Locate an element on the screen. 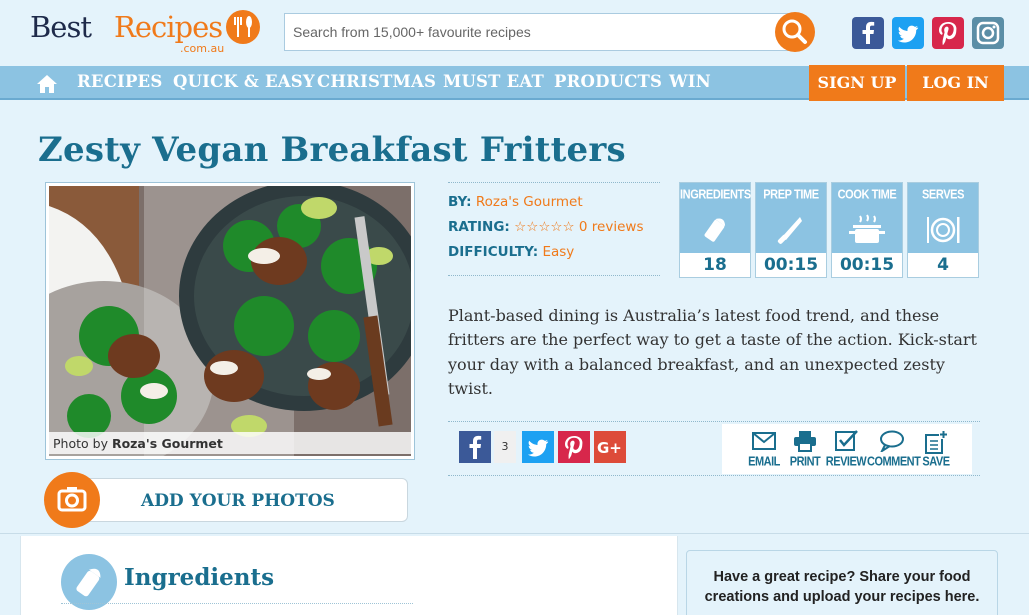  email-label: EMAIL is located at coordinates (764, 462).